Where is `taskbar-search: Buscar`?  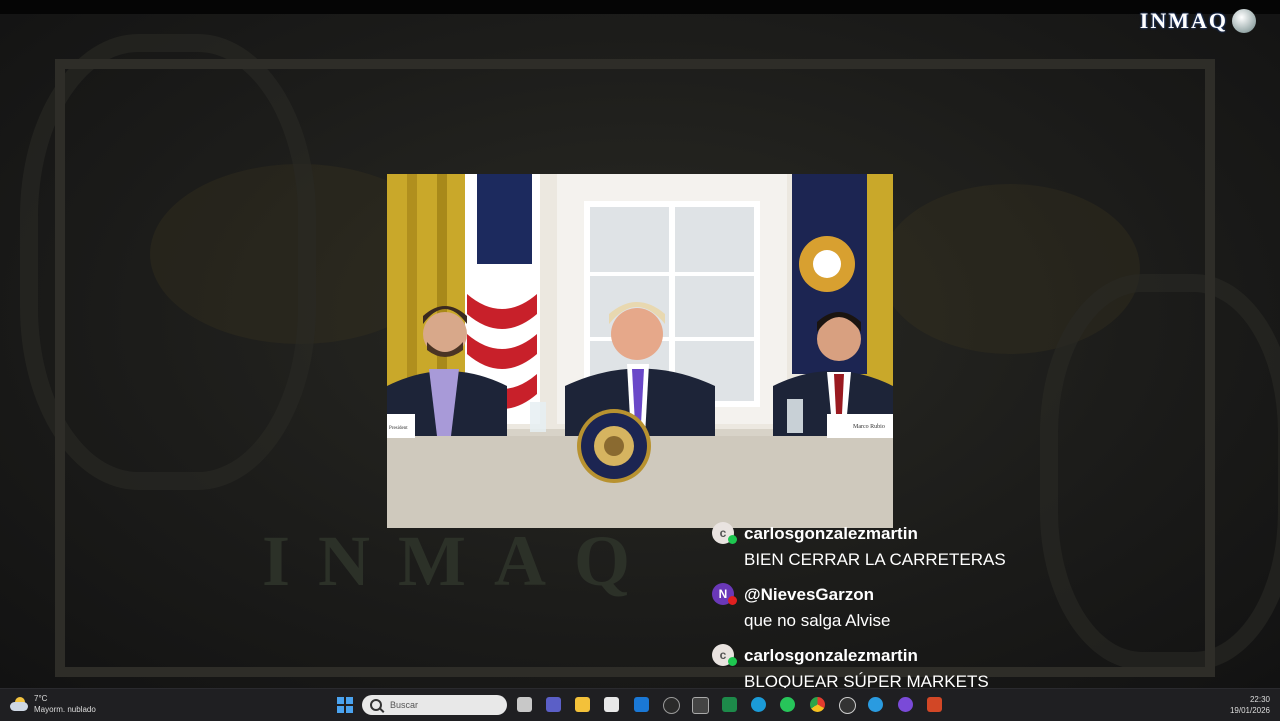
taskbar-search: Buscar is located at coordinates (434, 705).